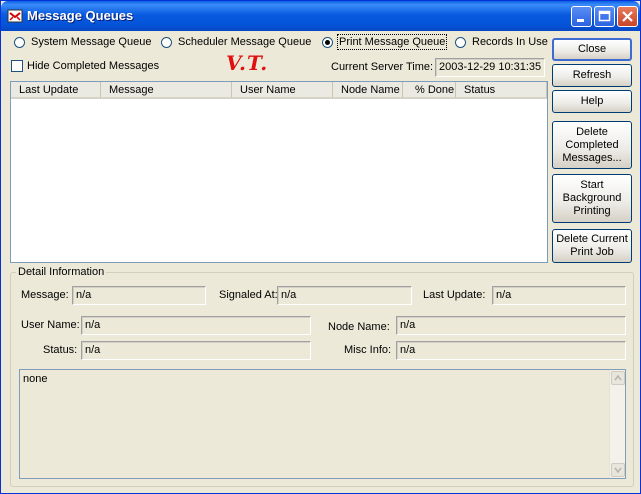 Image resolution: width=641 pixels, height=494 pixels. Describe the element at coordinates (581, 16) in the screenshot. I see `minimize-button` at that location.